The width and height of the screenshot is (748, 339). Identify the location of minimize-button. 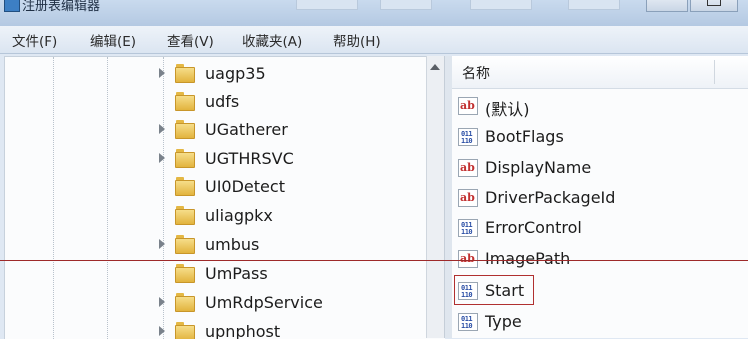
(667, 6).